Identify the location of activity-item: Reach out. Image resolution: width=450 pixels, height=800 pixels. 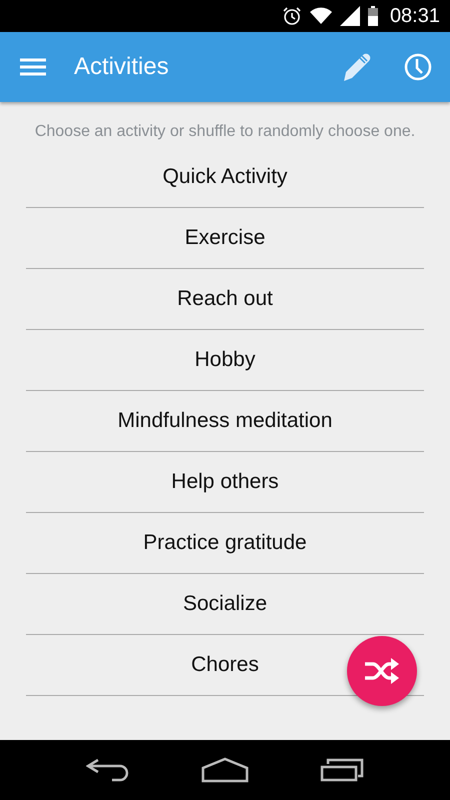
(225, 299).